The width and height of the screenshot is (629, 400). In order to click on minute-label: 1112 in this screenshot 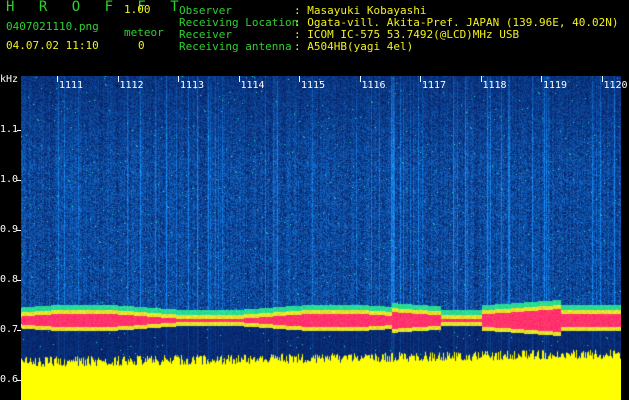, I will do `click(131, 85)`.